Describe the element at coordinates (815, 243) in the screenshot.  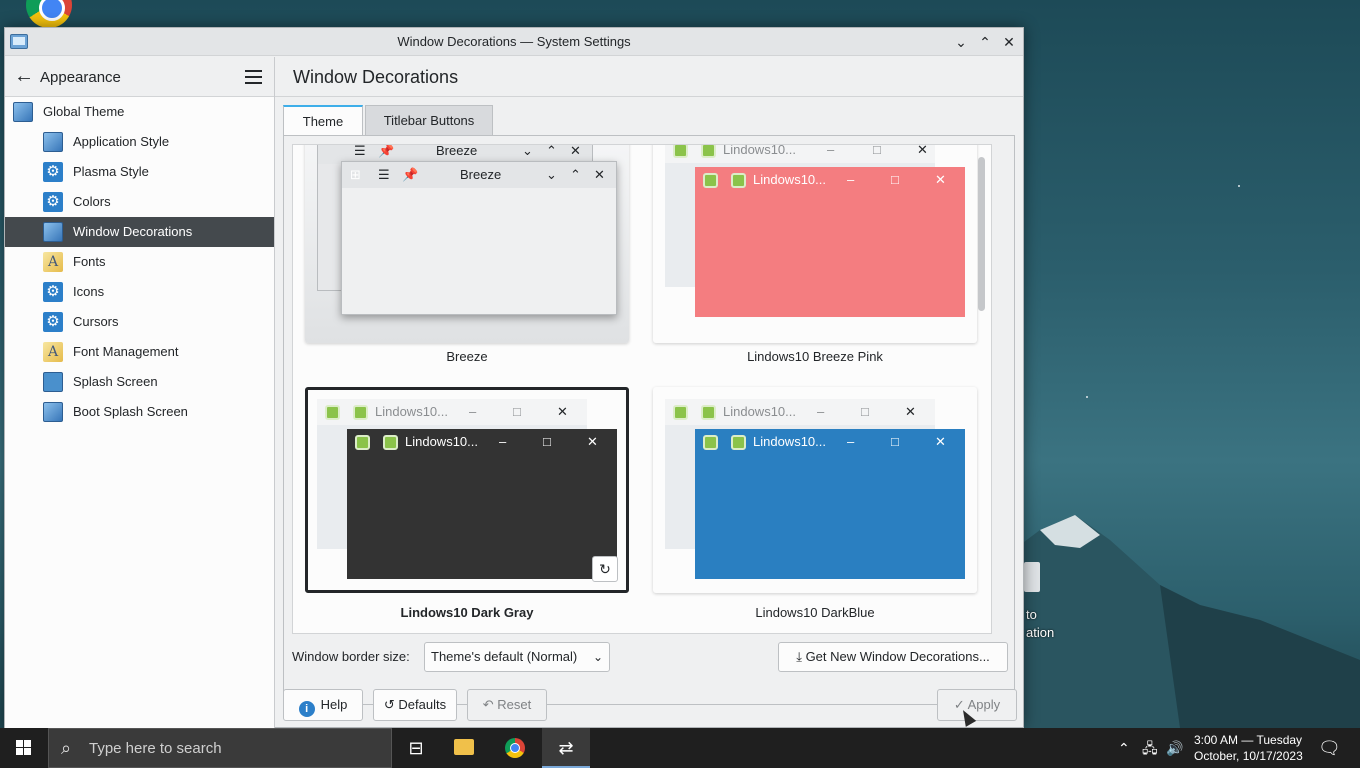
I see `theme-card-lindows10-breeze-pink: Lindows10... – □ ✕ Lindows10... – □ ✕` at that location.